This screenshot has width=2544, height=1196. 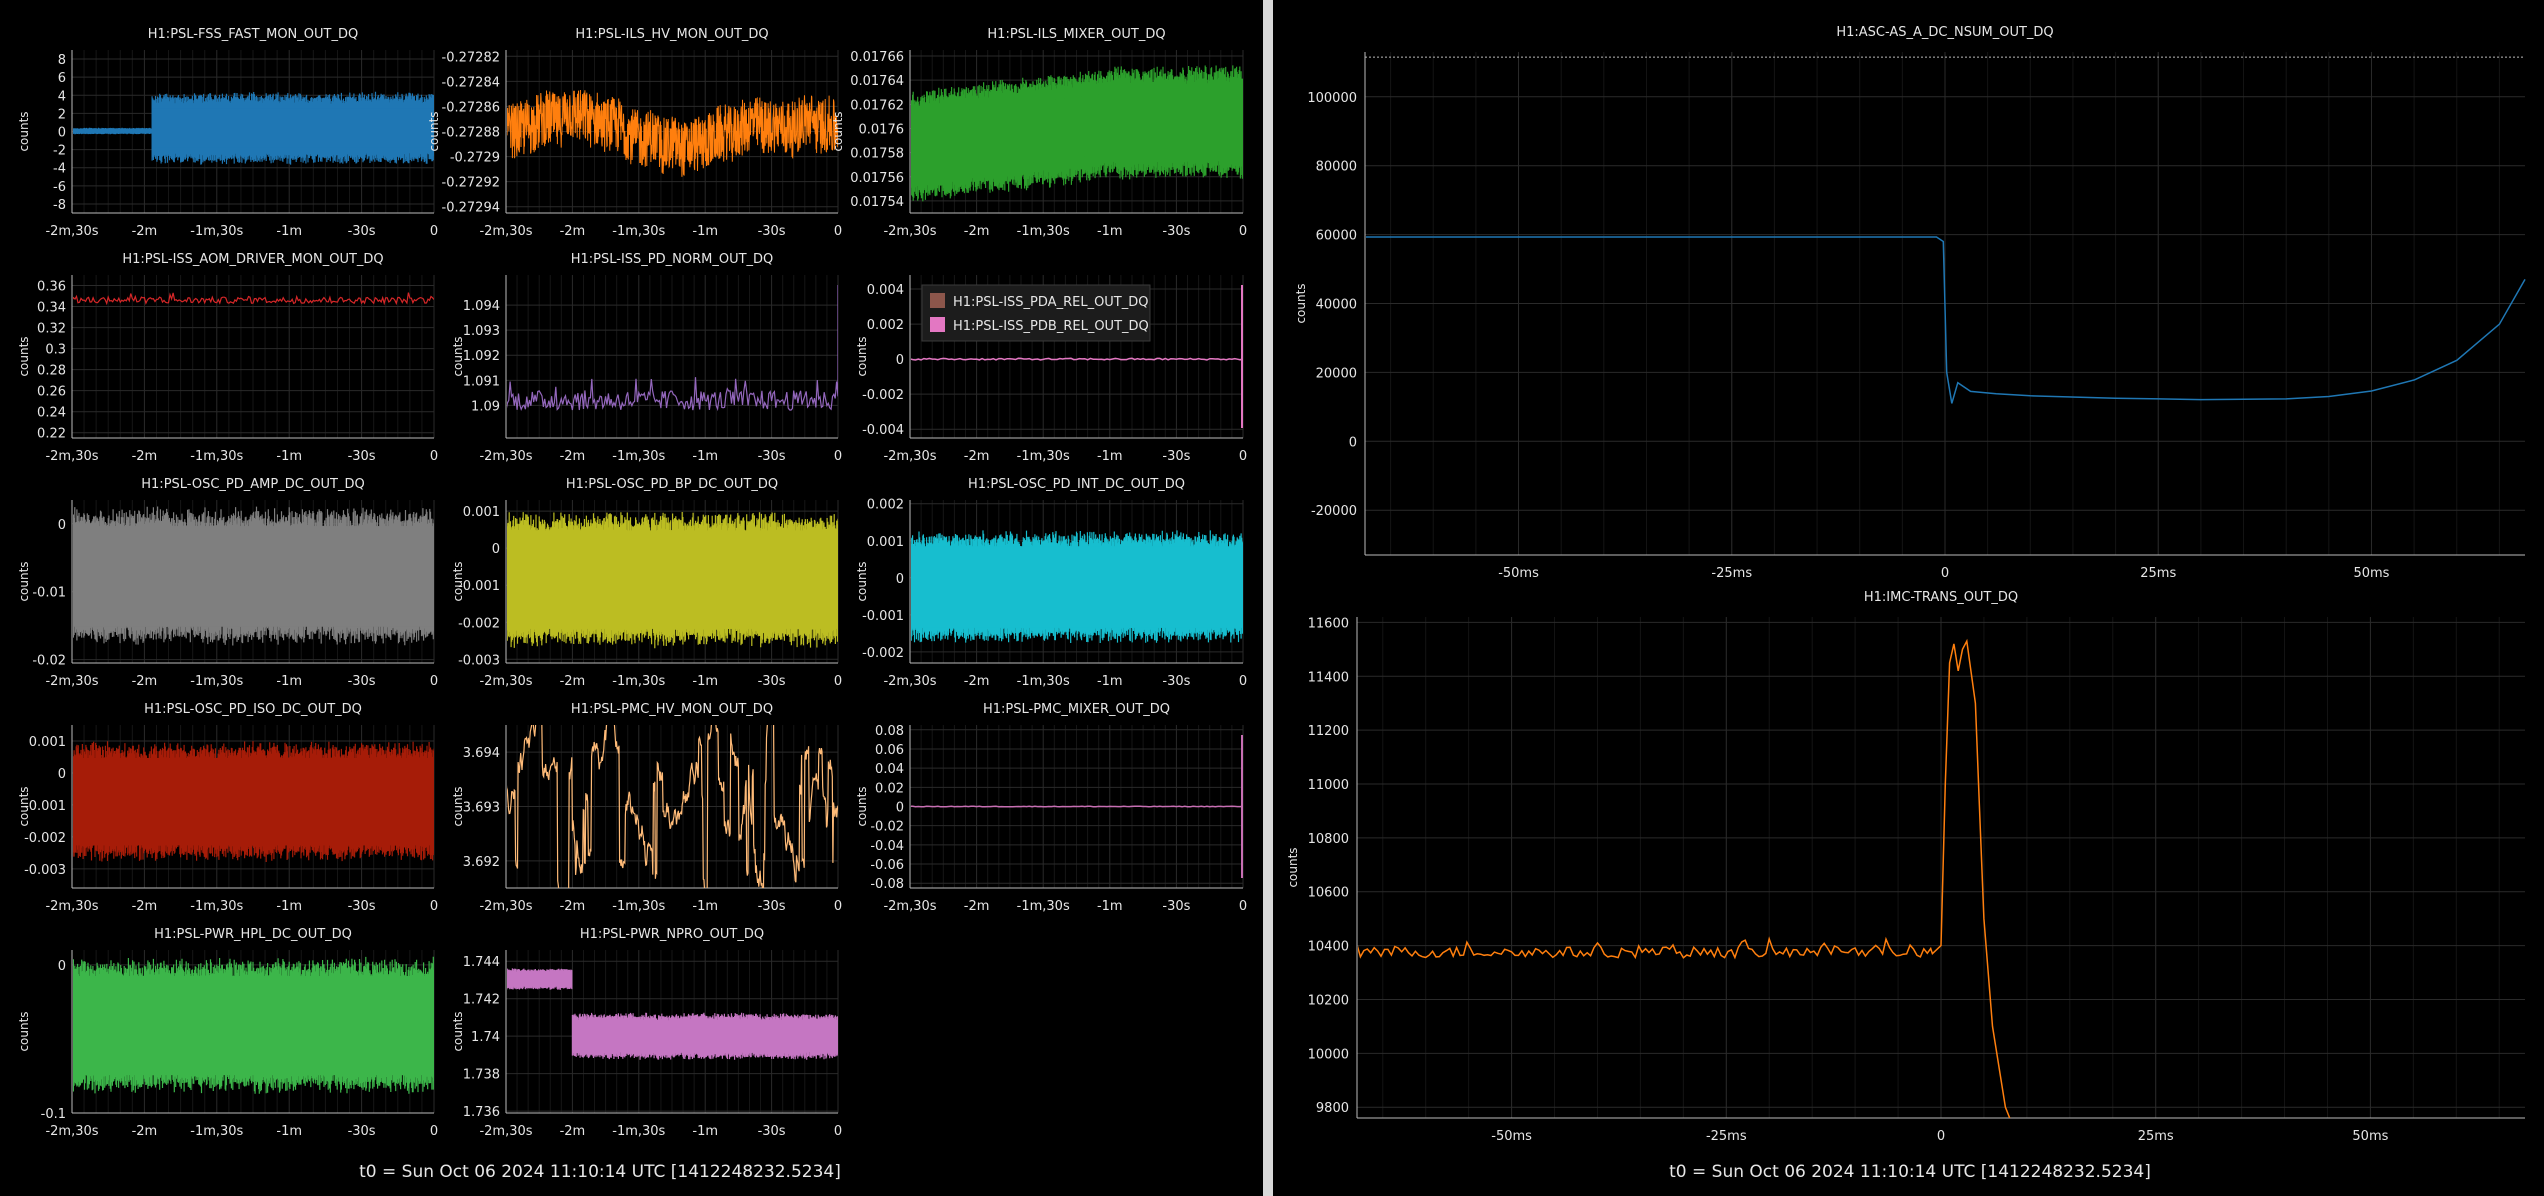 What do you see at coordinates (253, 1025) in the screenshot?
I see `data-area` at bounding box center [253, 1025].